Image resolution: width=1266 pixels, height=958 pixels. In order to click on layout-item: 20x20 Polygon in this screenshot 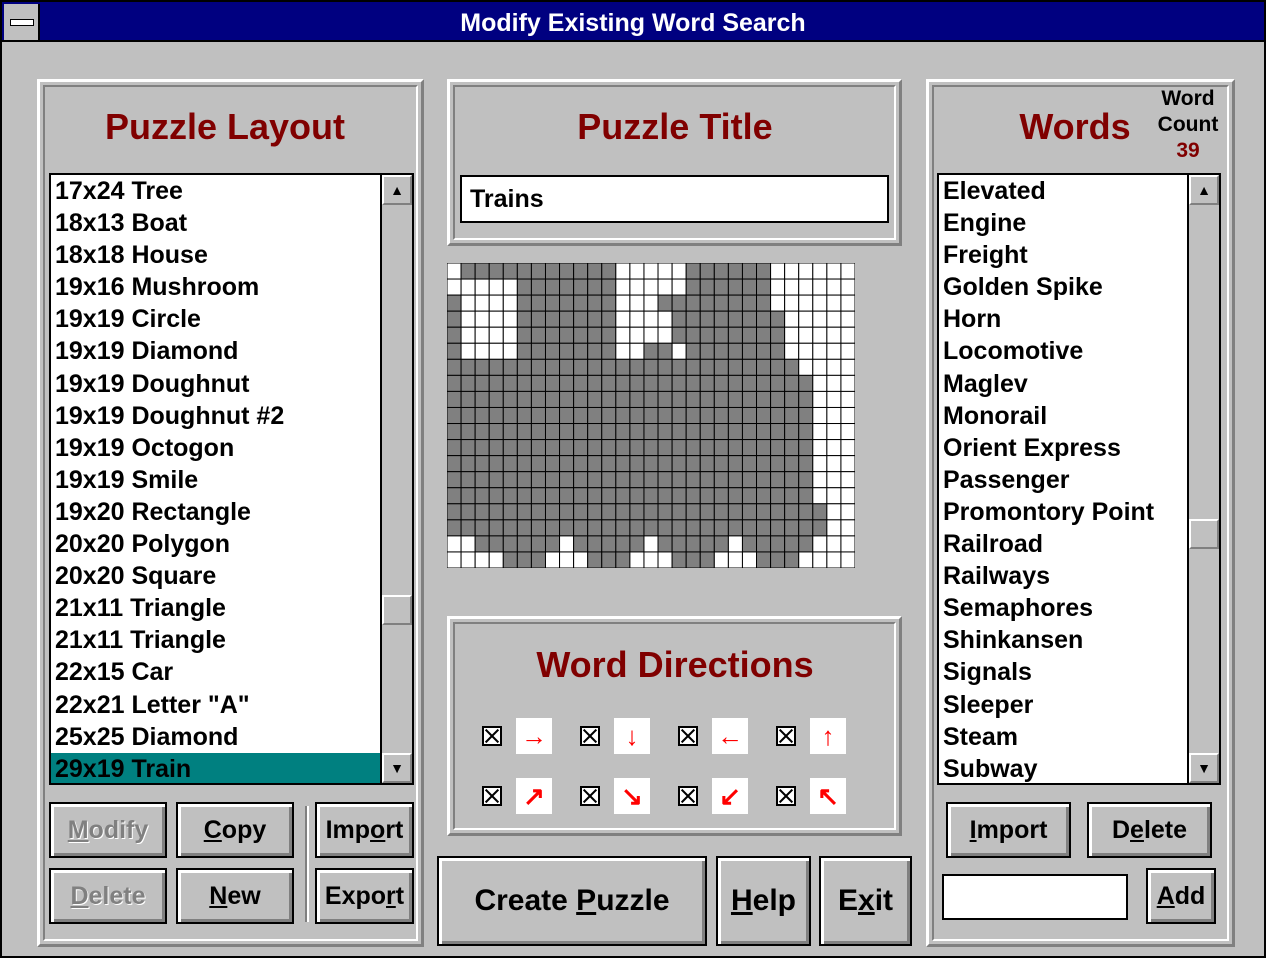, I will do `click(231, 544)`.